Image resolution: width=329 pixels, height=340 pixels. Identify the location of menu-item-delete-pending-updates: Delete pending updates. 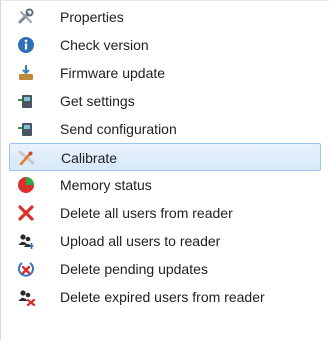
(165, 269).